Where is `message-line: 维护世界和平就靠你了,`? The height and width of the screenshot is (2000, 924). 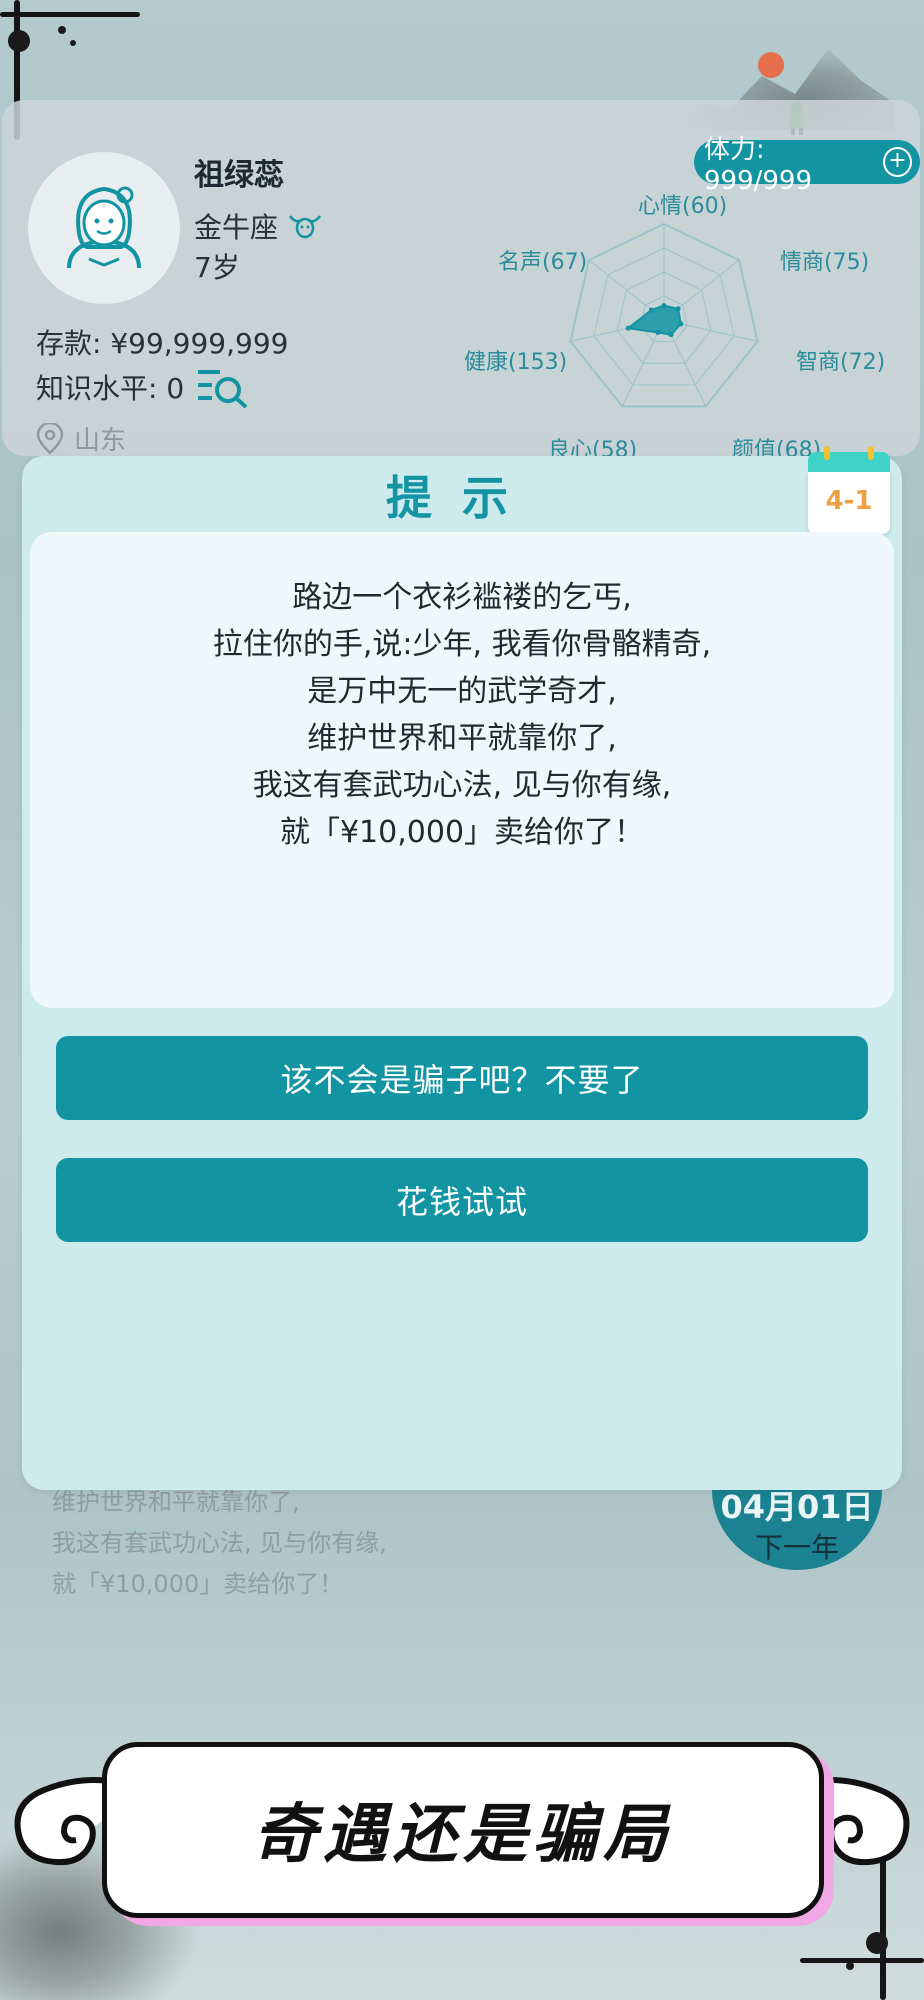 message-line: 维护世界和平就靠你了, is located at coordinates (462, 738).